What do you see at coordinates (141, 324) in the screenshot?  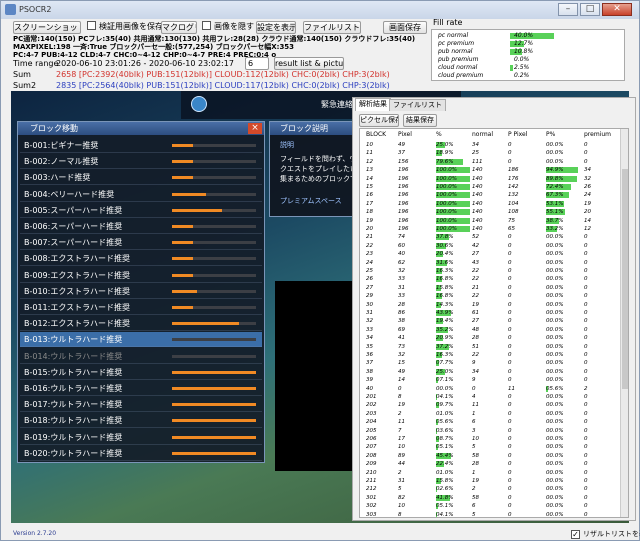 I see `block-list-item: B-012:エクストラハード推奨` at bounding box center [141, 324].